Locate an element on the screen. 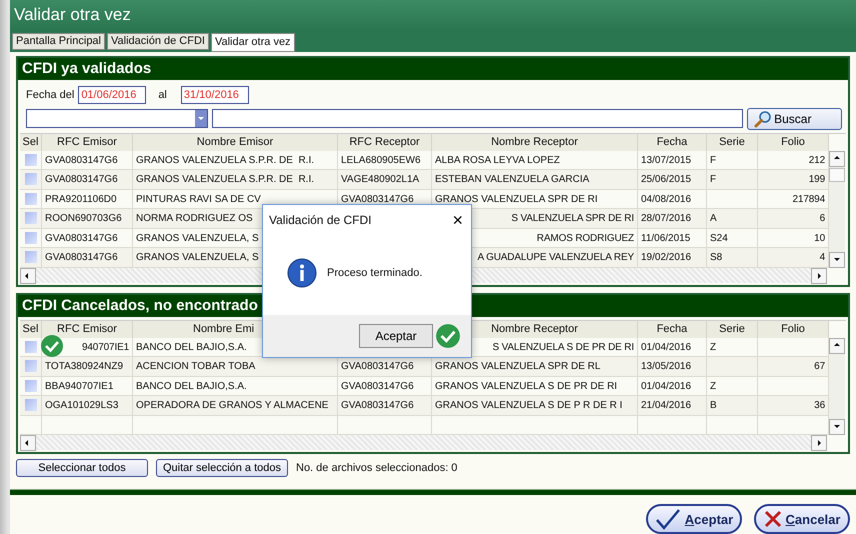  table-cell: ESTEBAN VALENZUELA GARCIA is located at coordinates (535, 180).